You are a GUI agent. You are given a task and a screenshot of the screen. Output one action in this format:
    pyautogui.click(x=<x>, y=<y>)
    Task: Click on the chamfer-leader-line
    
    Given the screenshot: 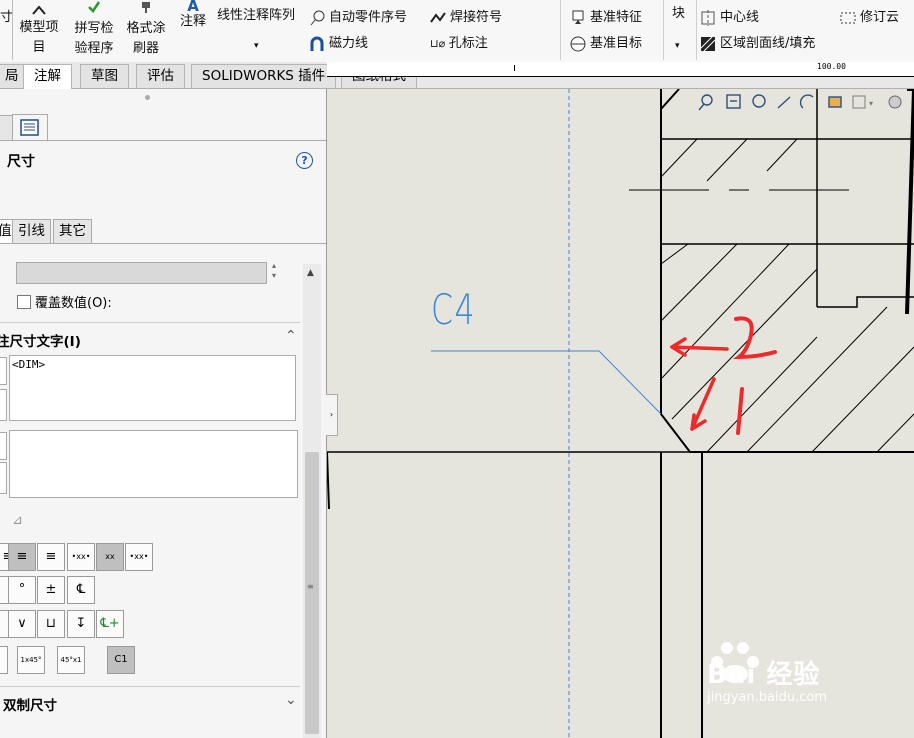 What is the action you would take?
    pyautogui.click(x=546, y=382)
    